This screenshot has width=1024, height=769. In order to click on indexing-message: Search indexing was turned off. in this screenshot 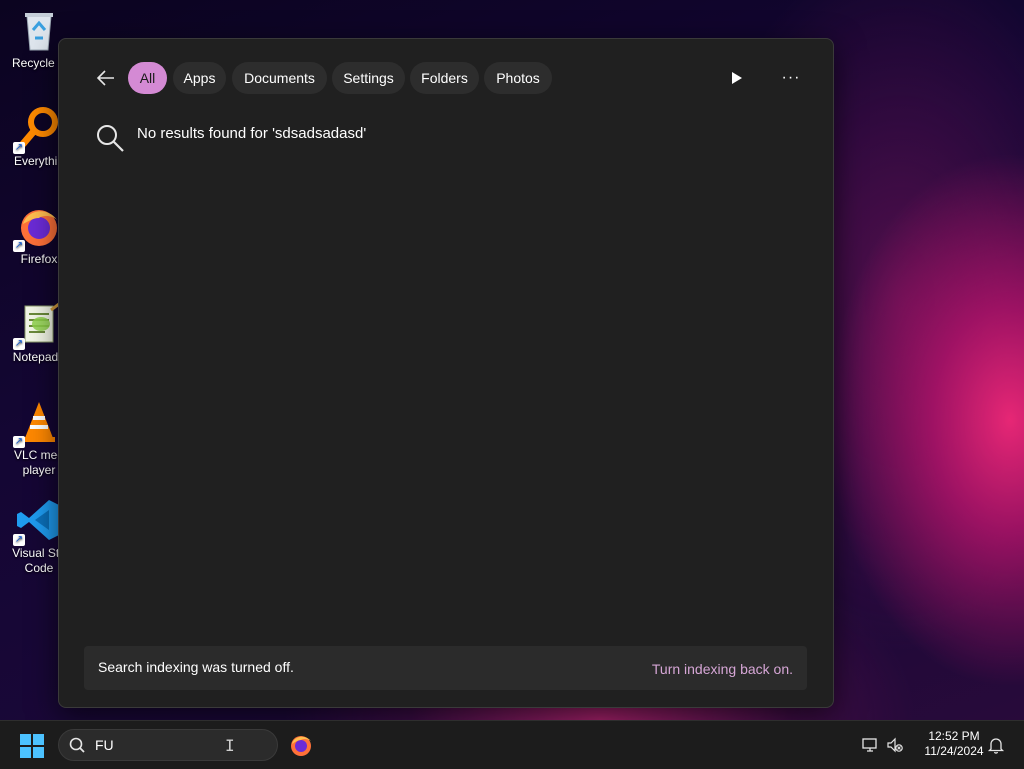, I will do `click(196, 667)`.